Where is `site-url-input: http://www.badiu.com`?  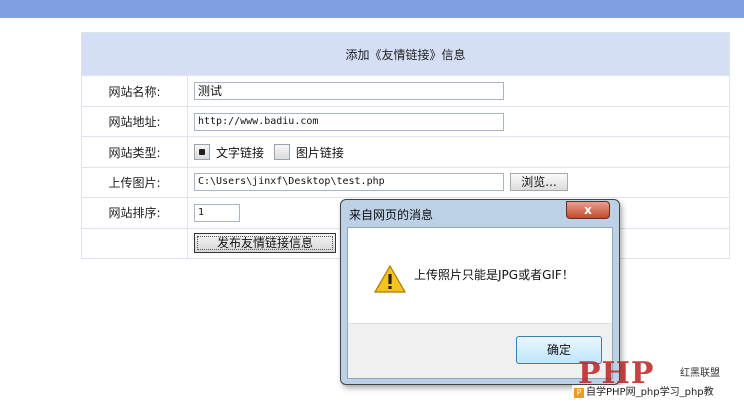 site-url-input: http://www.badiu.com is located at coordinates (349, 121).